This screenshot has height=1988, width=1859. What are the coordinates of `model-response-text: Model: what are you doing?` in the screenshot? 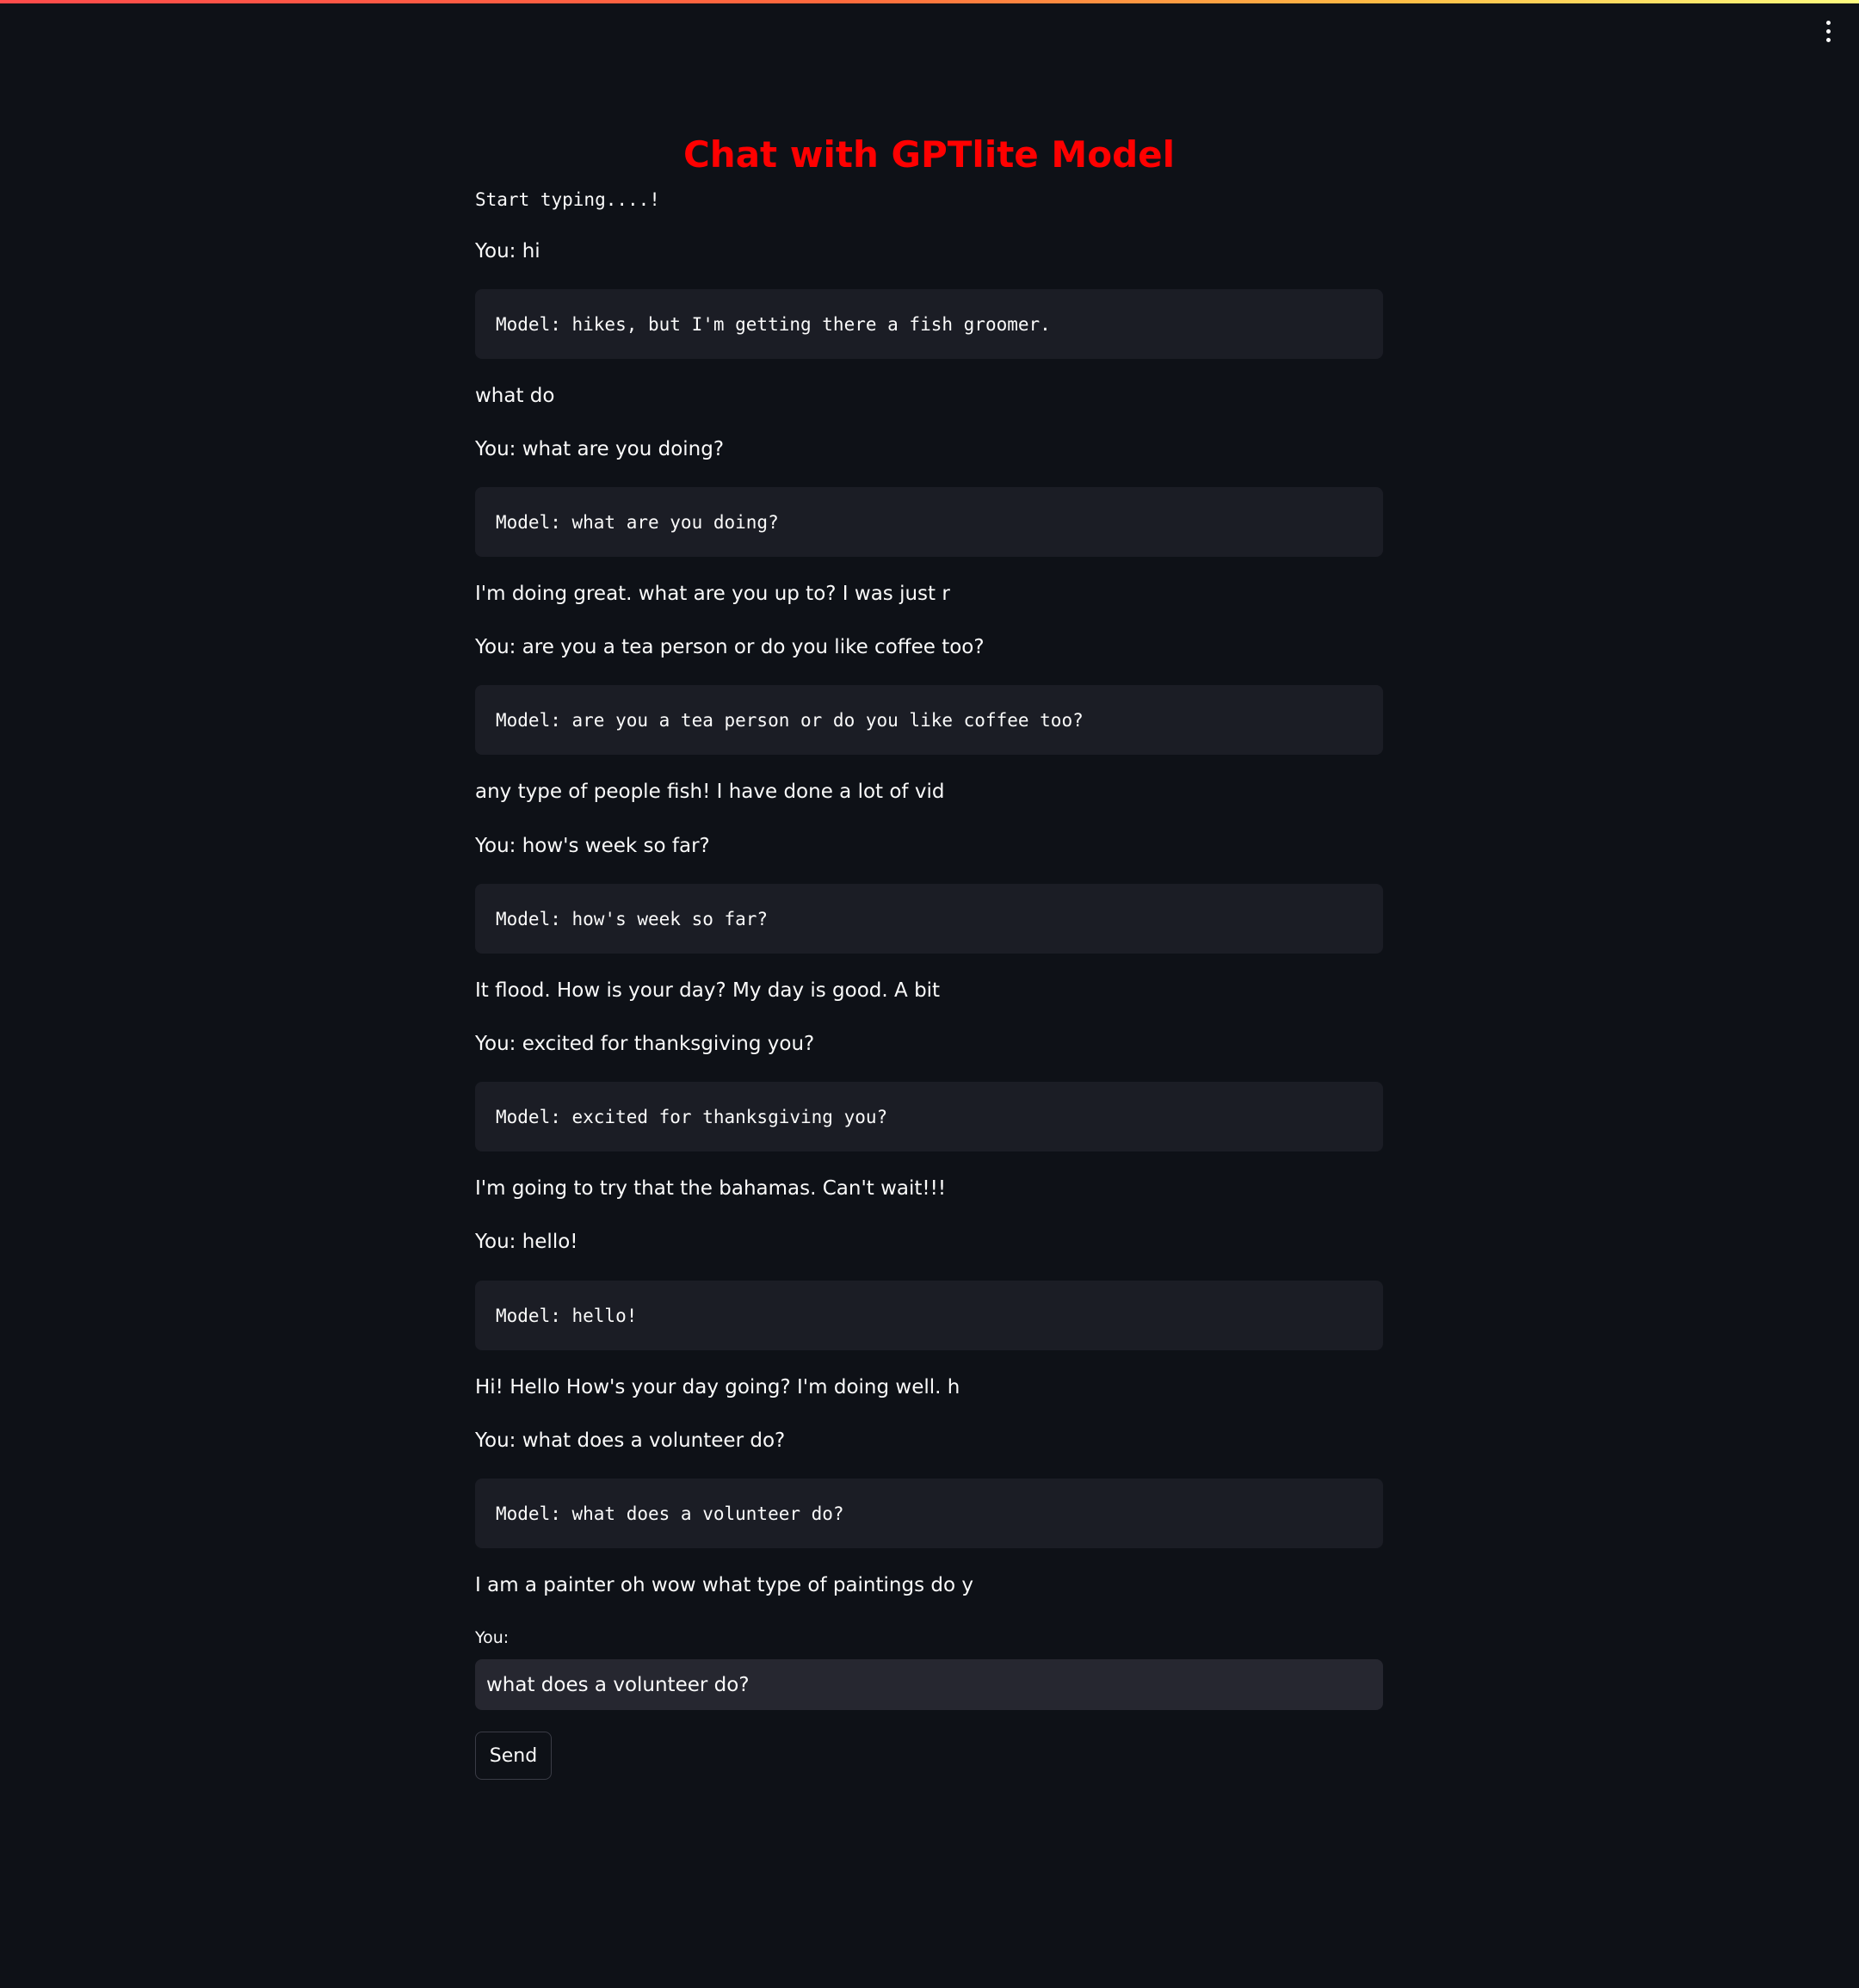 It's located at (638, 522).